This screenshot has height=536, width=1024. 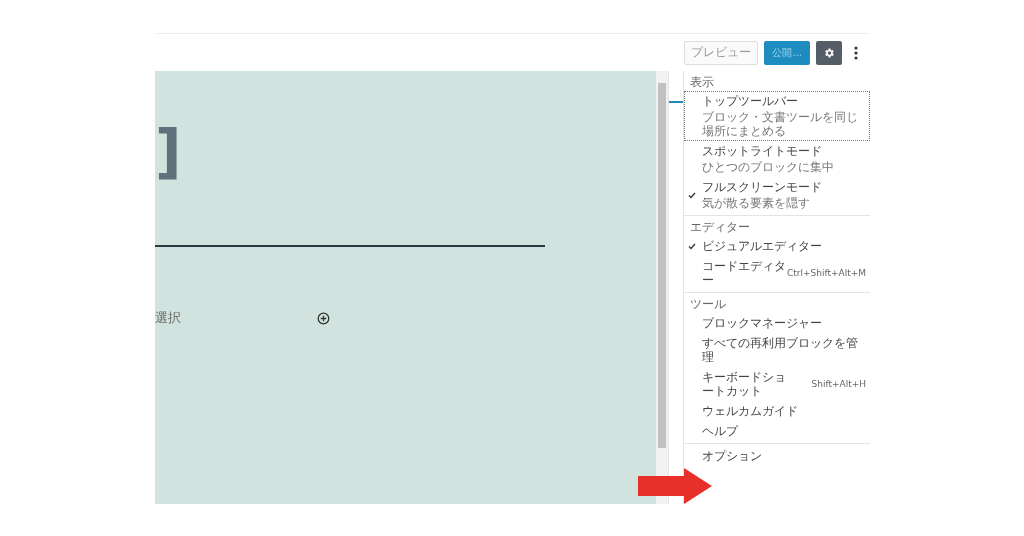 I want to click on menu-item: すべての再利用ブロックを管理, so click(x=777, y=350).